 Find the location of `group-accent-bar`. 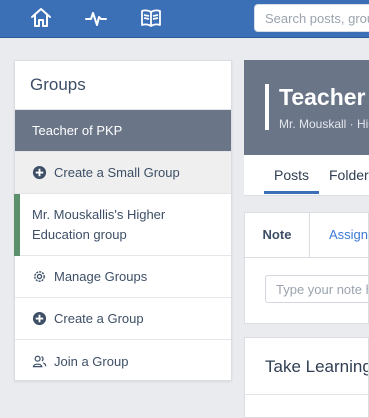

group-accent-bar is located at coordinates (17, 225).